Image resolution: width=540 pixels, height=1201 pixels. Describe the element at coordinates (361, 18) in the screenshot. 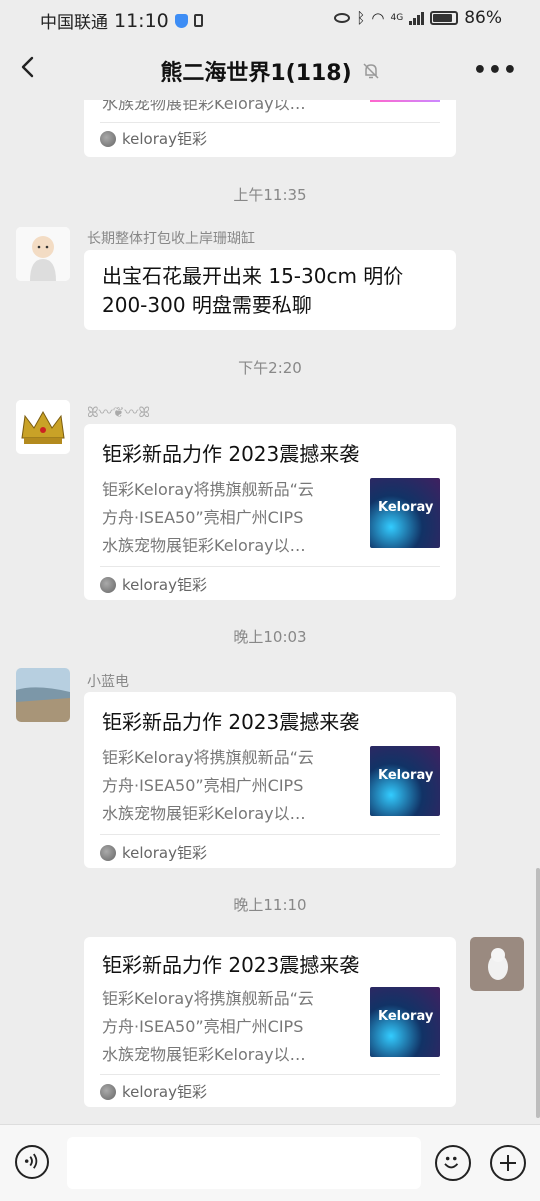

I see `bluetooth-icon: ᛒ` at that location.